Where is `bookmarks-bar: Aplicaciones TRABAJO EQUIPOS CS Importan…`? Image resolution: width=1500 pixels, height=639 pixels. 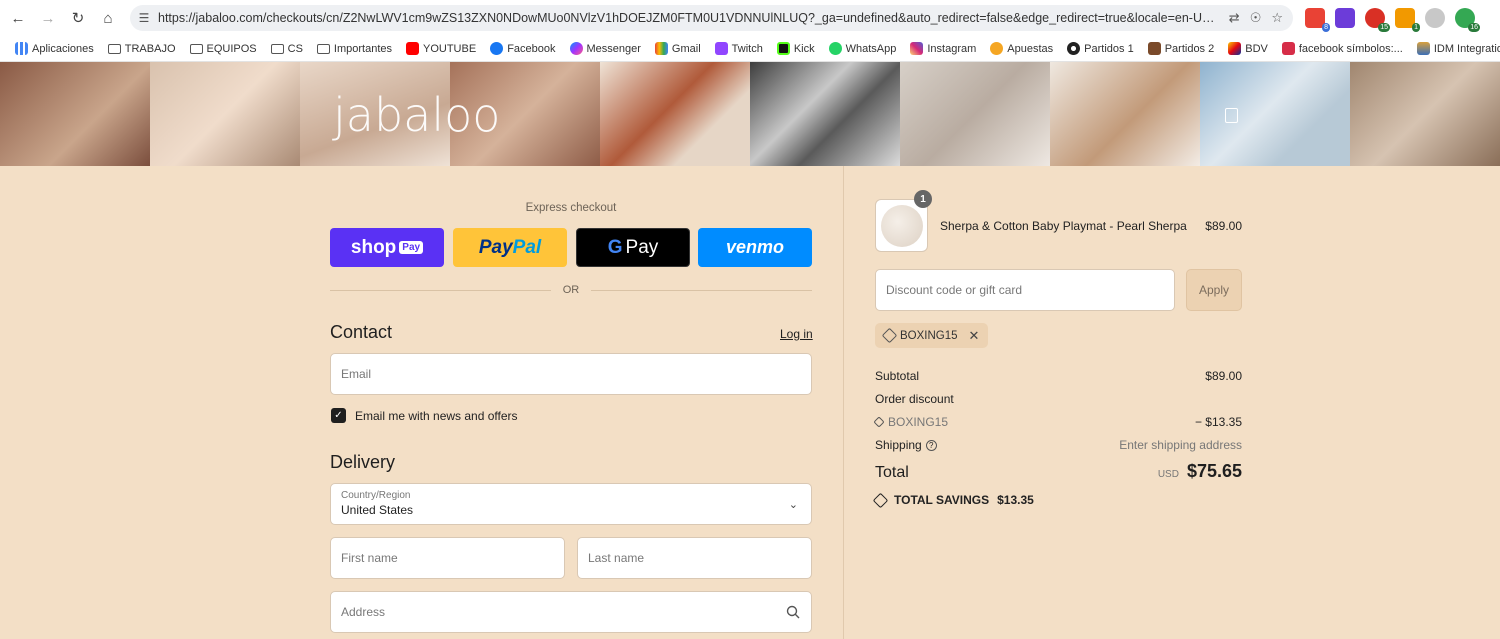 bookmarks-bar: Aplicaciones TRABAJO EQUIPOS CS Importan… is located at coordinates (750, 49).